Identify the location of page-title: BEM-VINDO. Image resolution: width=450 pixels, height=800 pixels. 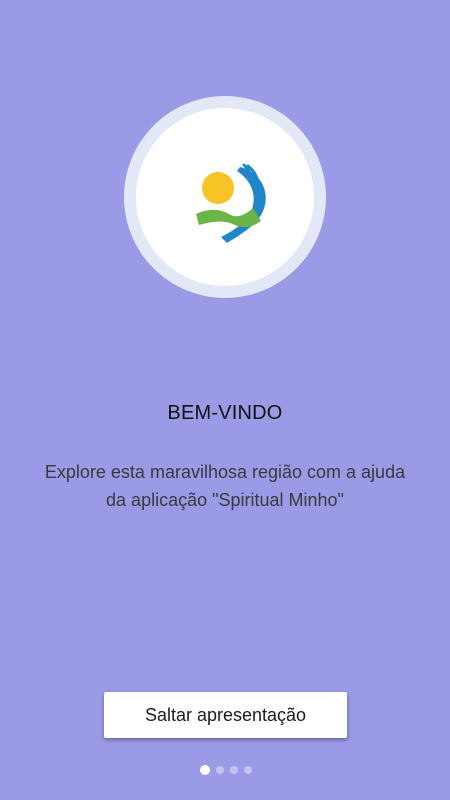
(225, 413).